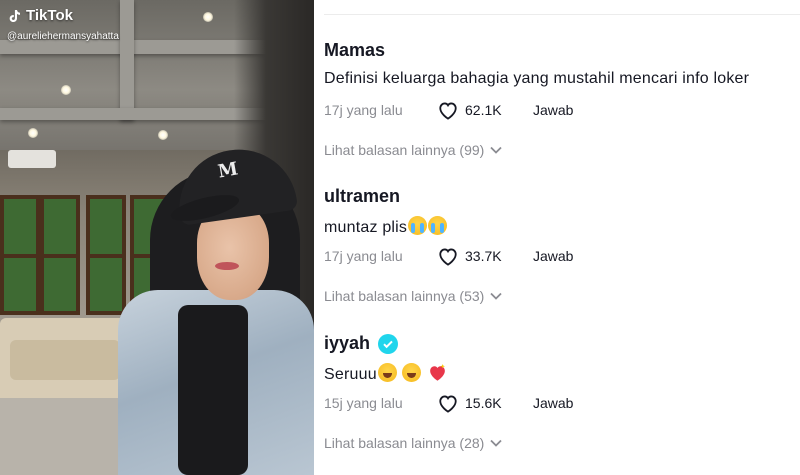 This screenshot has height=475, width=800. What do you see at coordinates (562, 14) in the screenshot?
I see `divider` at bounding box center [562, 14].